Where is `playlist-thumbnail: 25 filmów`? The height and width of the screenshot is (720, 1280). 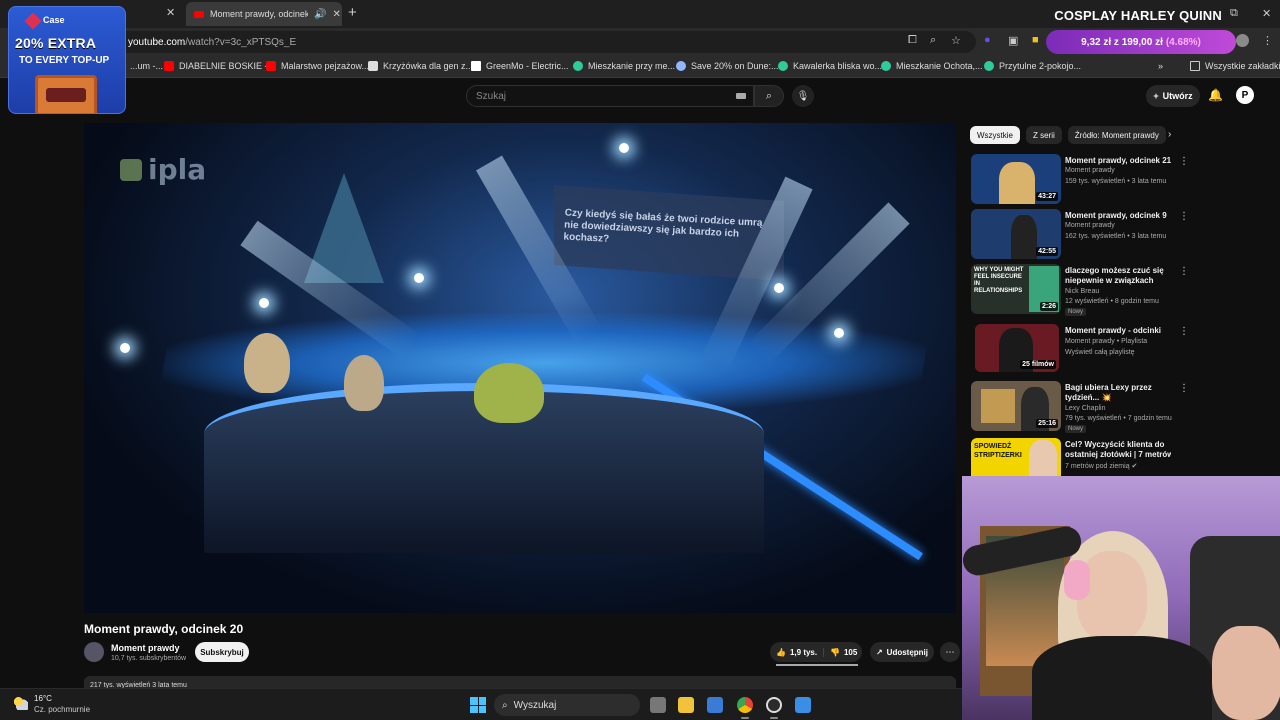 playlist-thumbnail: 25 filmów is located at coordinates (1017, 348).